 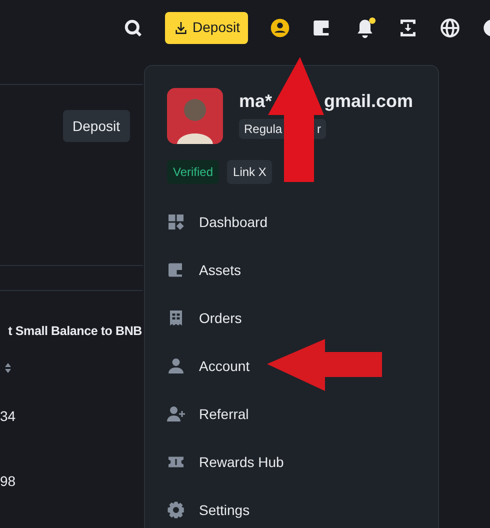 What do you see at coordinates (176, 510) in the screenshot?
I see `settings-icon` at bounding box center [176, 510].